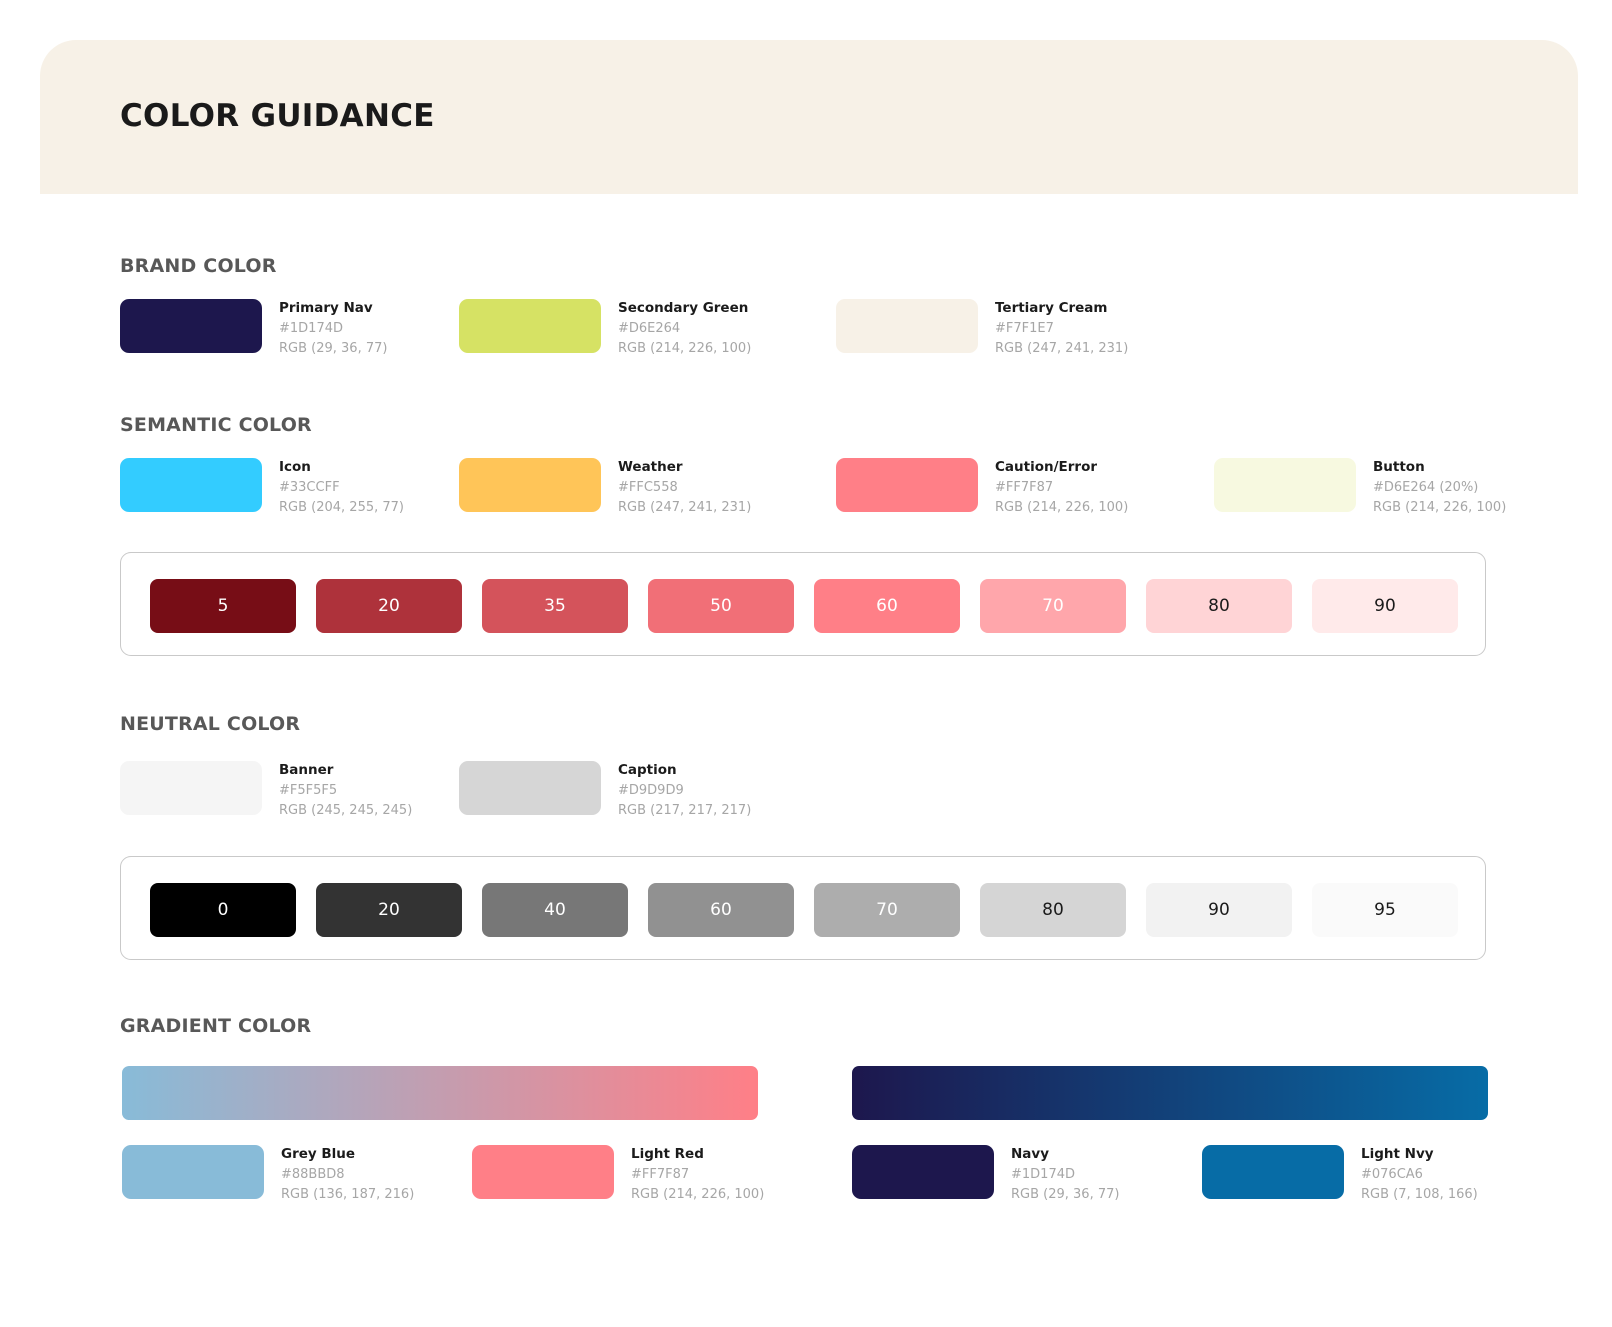  Describe the element at coordinates (341, 507) in the screenshot. I see `swatch-rgb: RGB (204, 255, 77)` at that location.